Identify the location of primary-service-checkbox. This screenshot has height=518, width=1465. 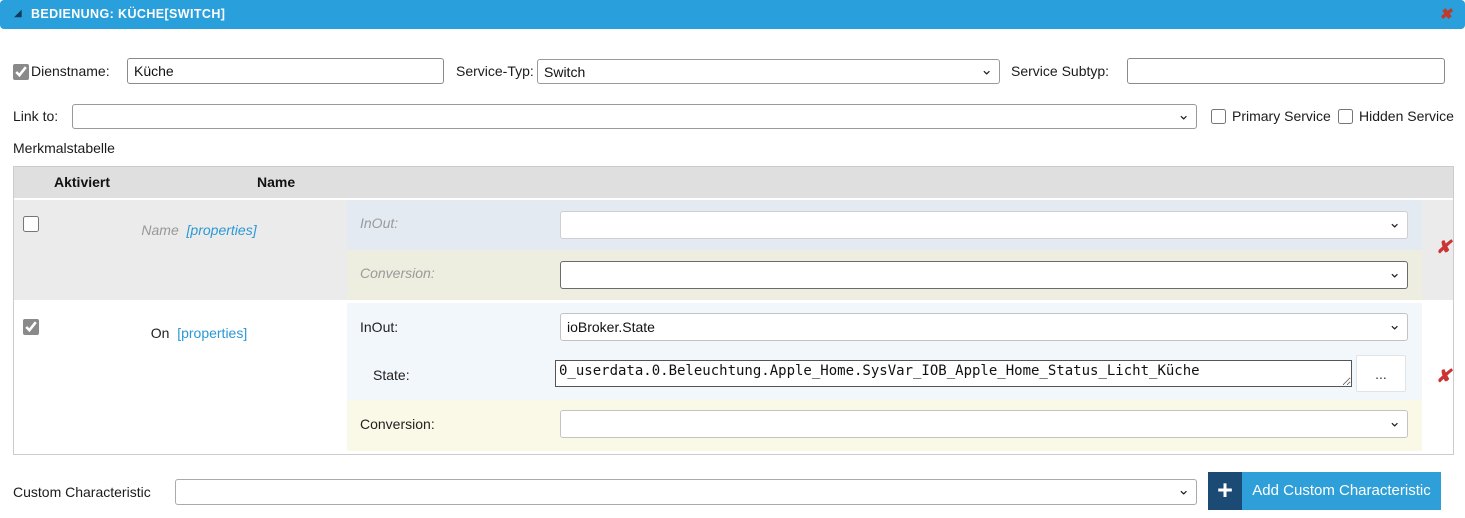
(1218, 116).